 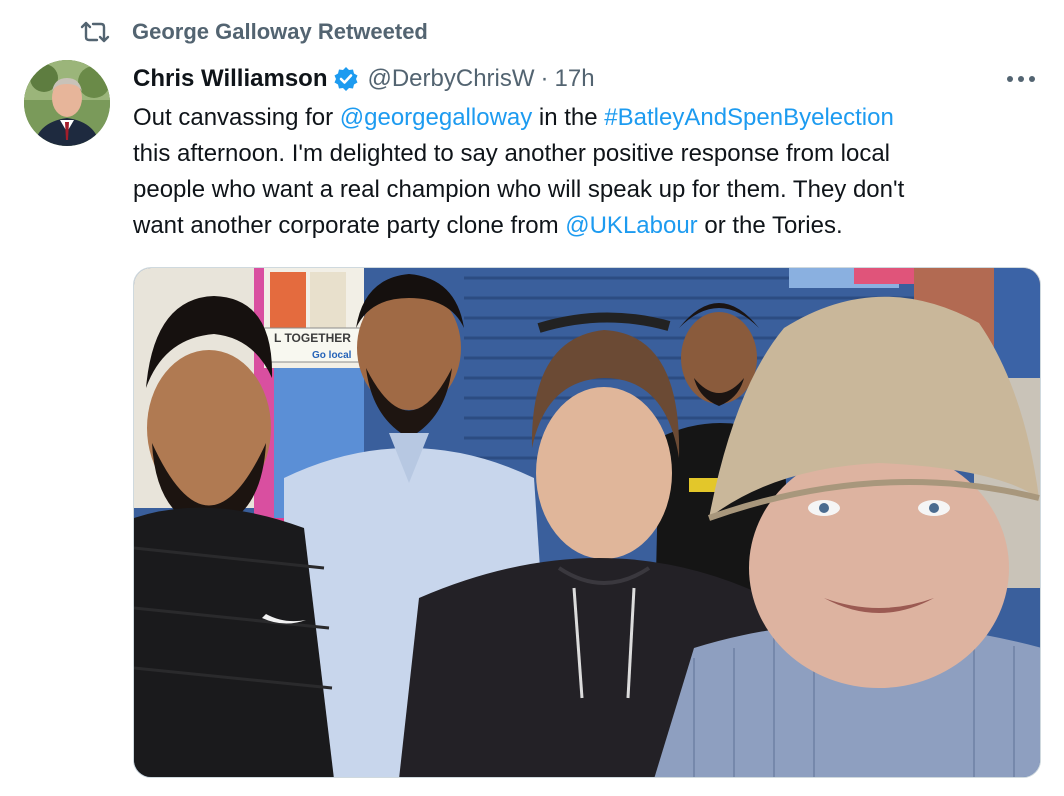 I want to click on retweet-icon, so click(x=95, y=32).